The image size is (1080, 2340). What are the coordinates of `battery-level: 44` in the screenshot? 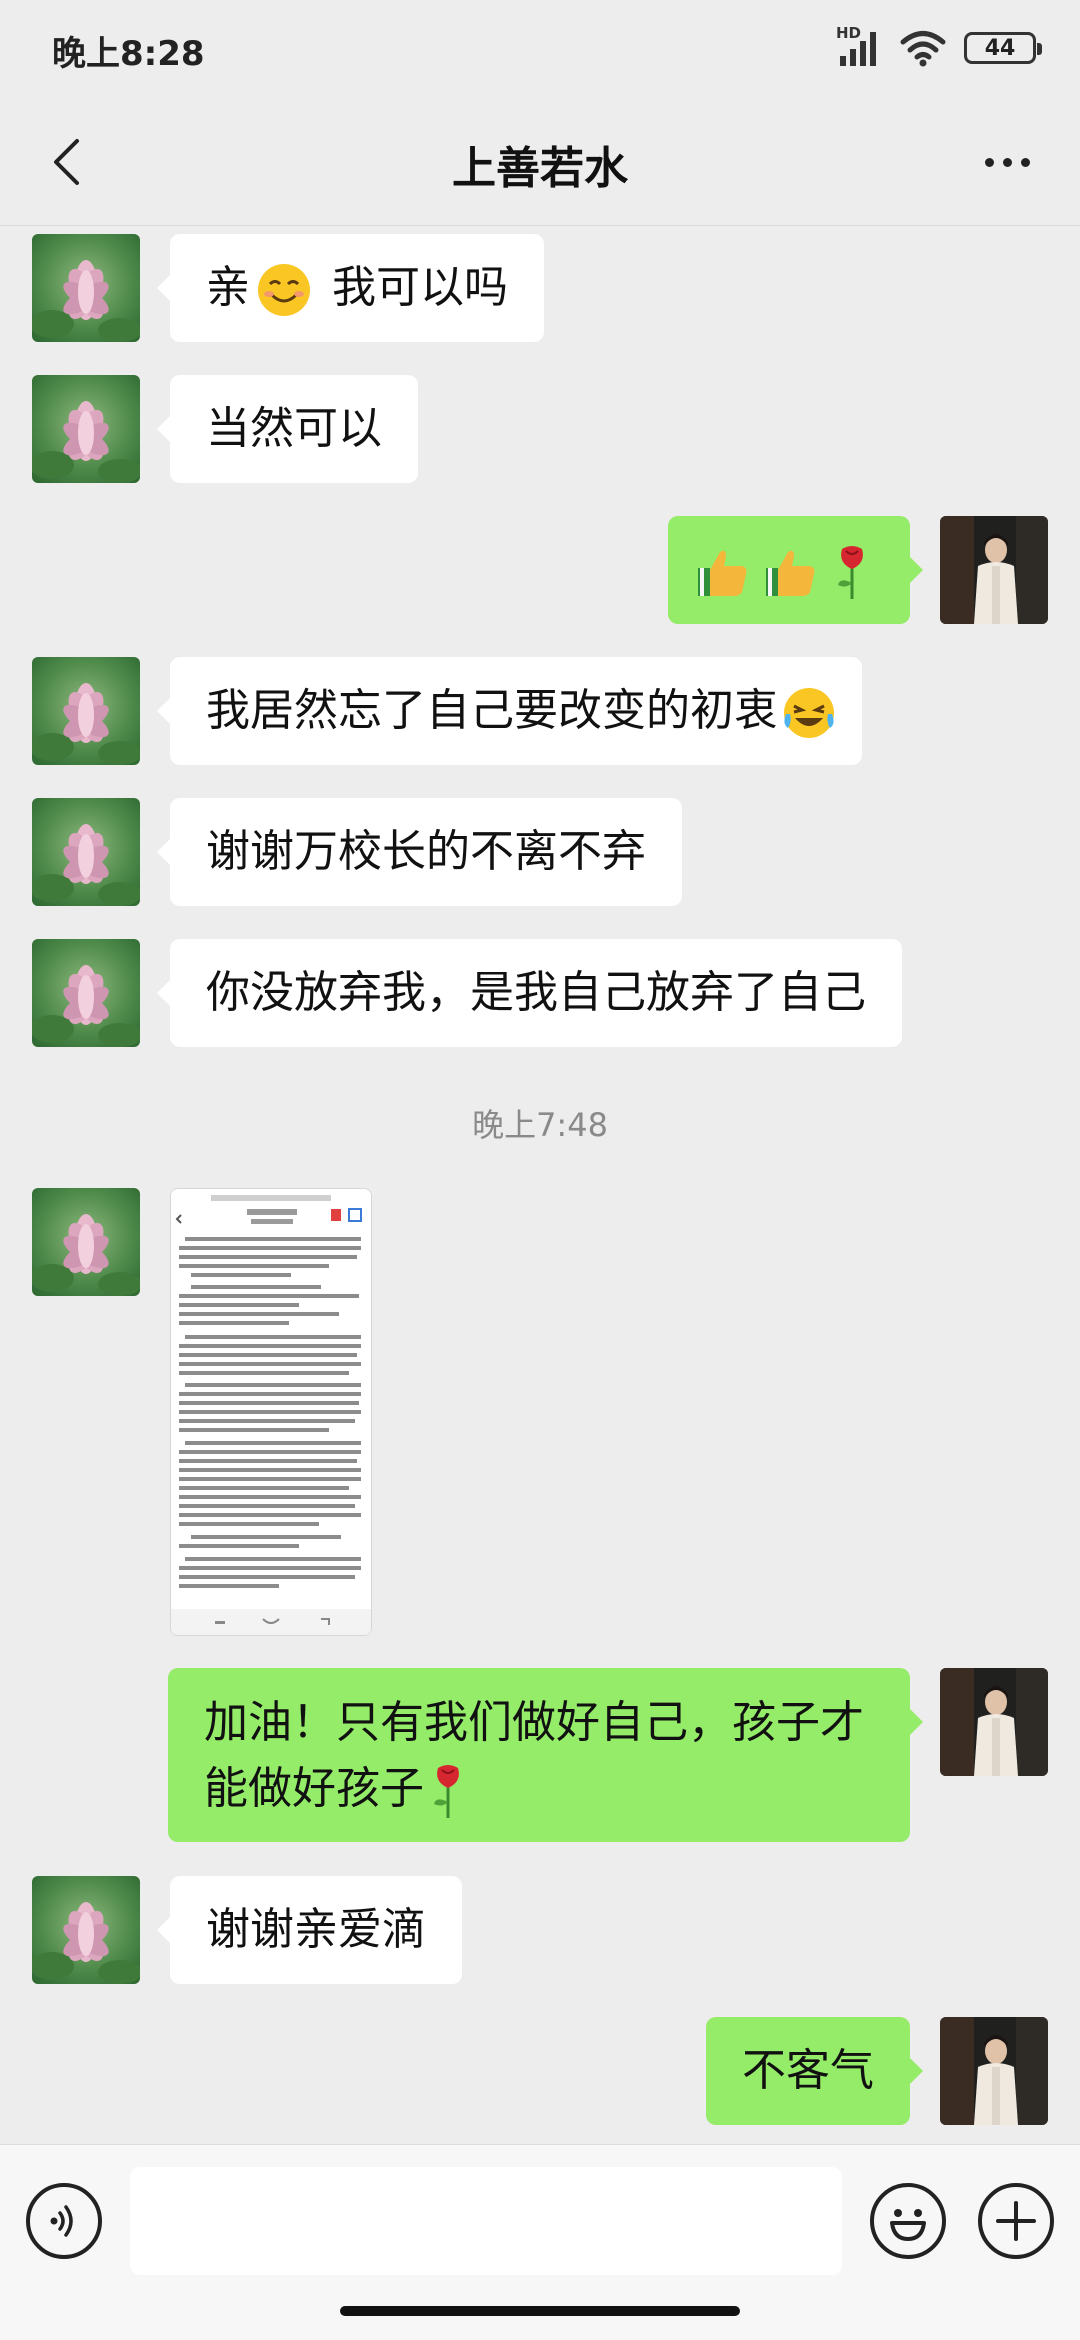 It's located at (1000, 48).